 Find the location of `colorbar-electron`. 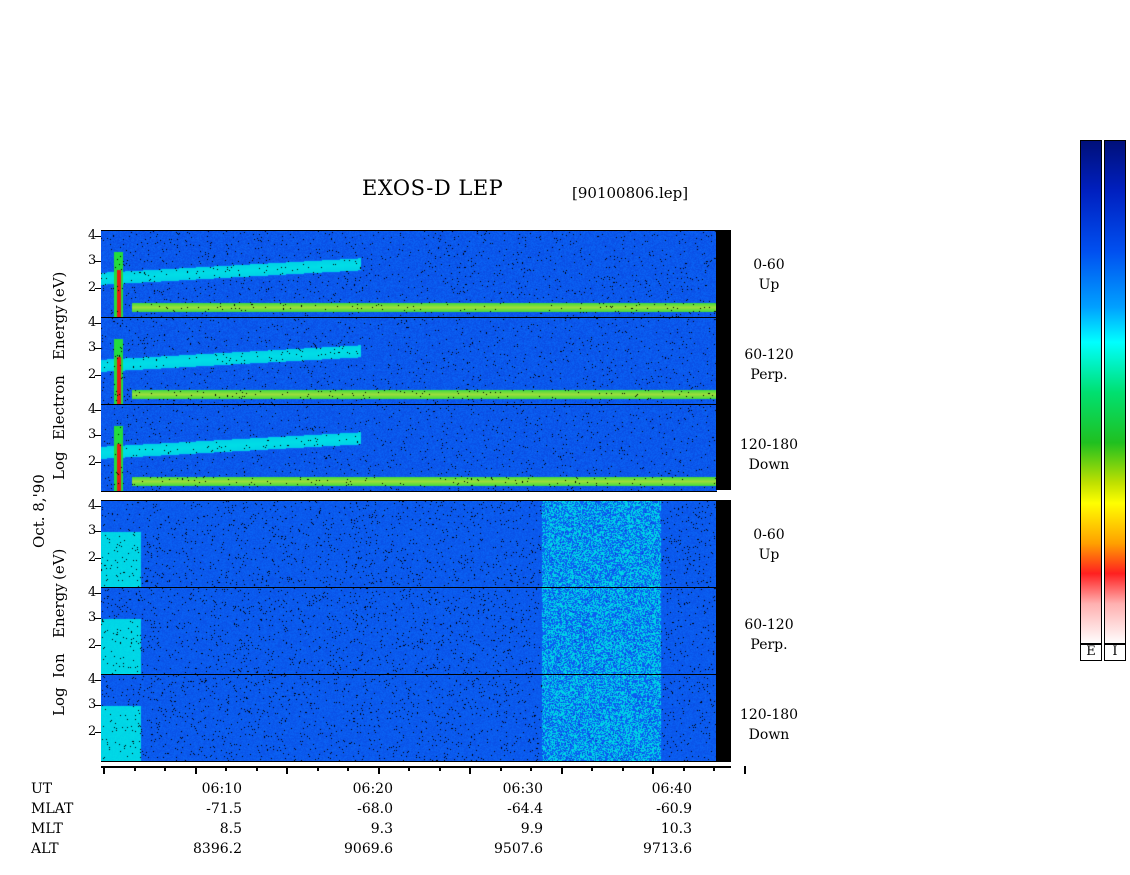

colorbar-electron is located at coordinates (1091, 392).